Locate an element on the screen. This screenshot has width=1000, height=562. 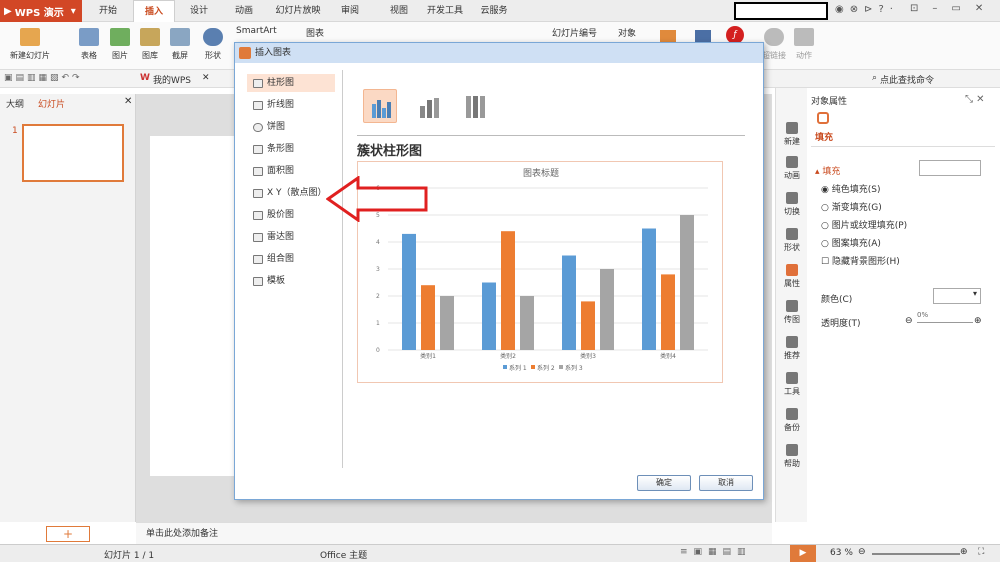
chart-type-line: 折线图 is located at coordinates (291, 105).